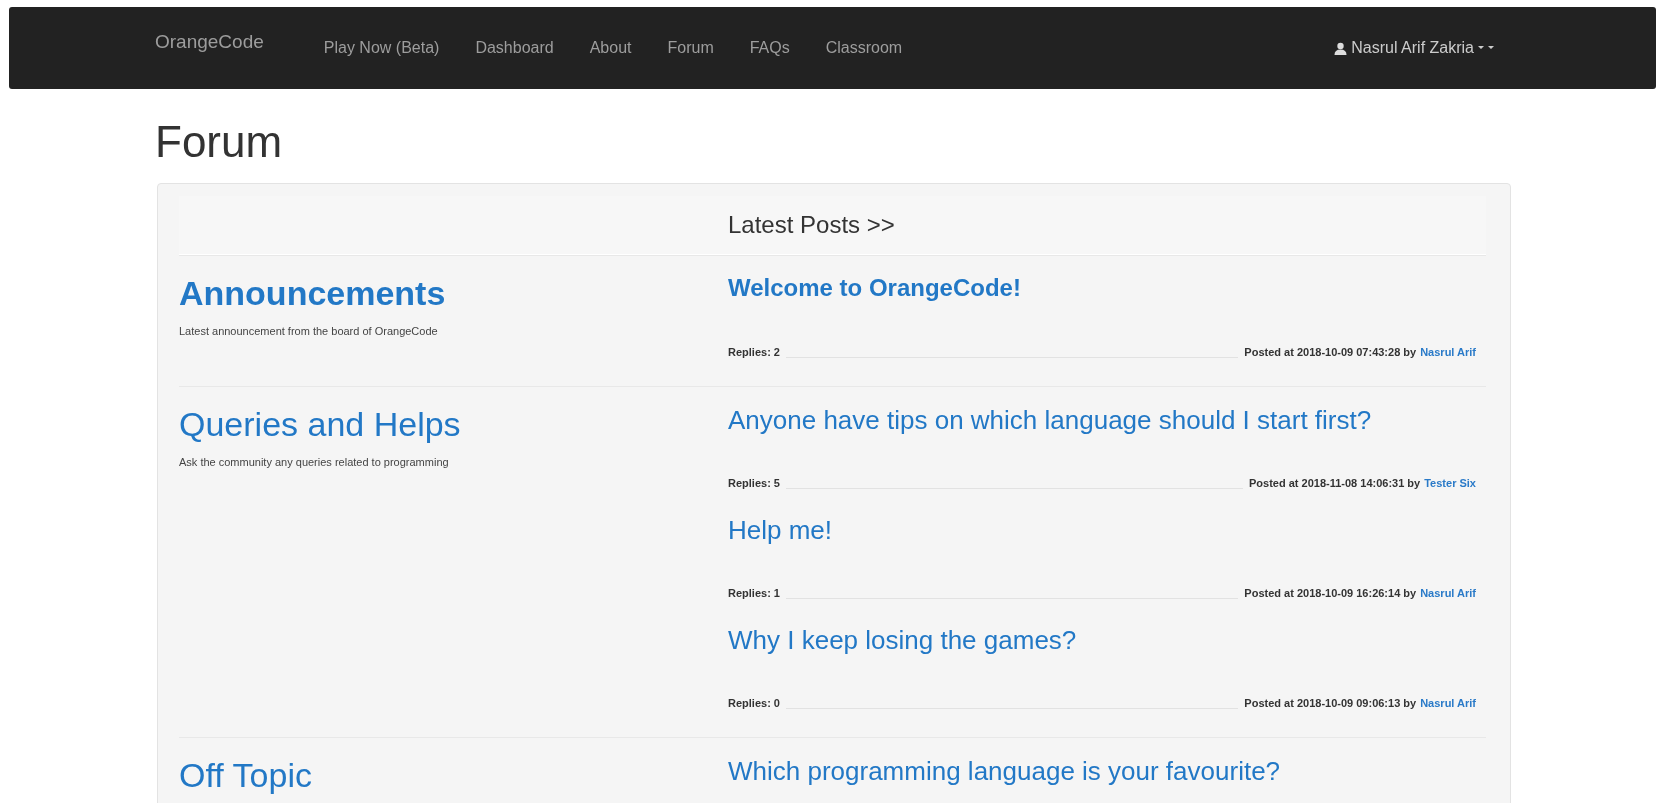 The width and height of the screenshot is (1656, 803). Describe the element at coordinates (1486, 48) in the screenshot. I see `caret-icon` at that location.